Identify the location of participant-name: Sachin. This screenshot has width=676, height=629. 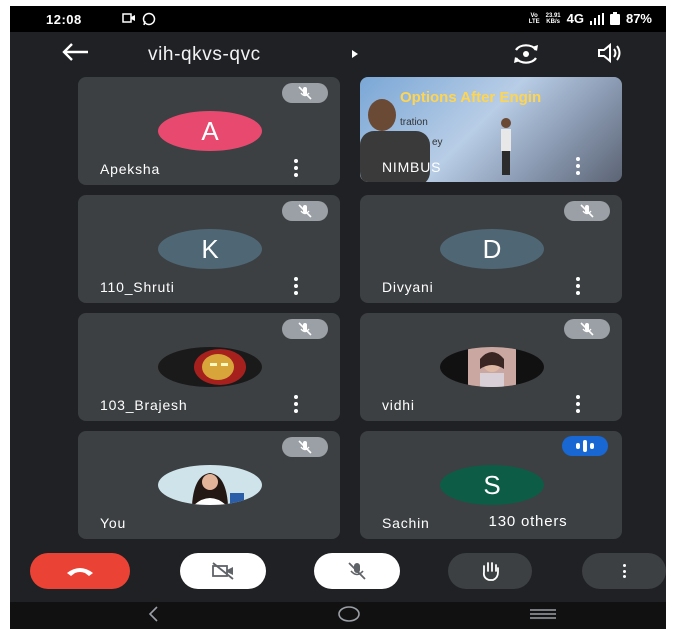
(406, 523).